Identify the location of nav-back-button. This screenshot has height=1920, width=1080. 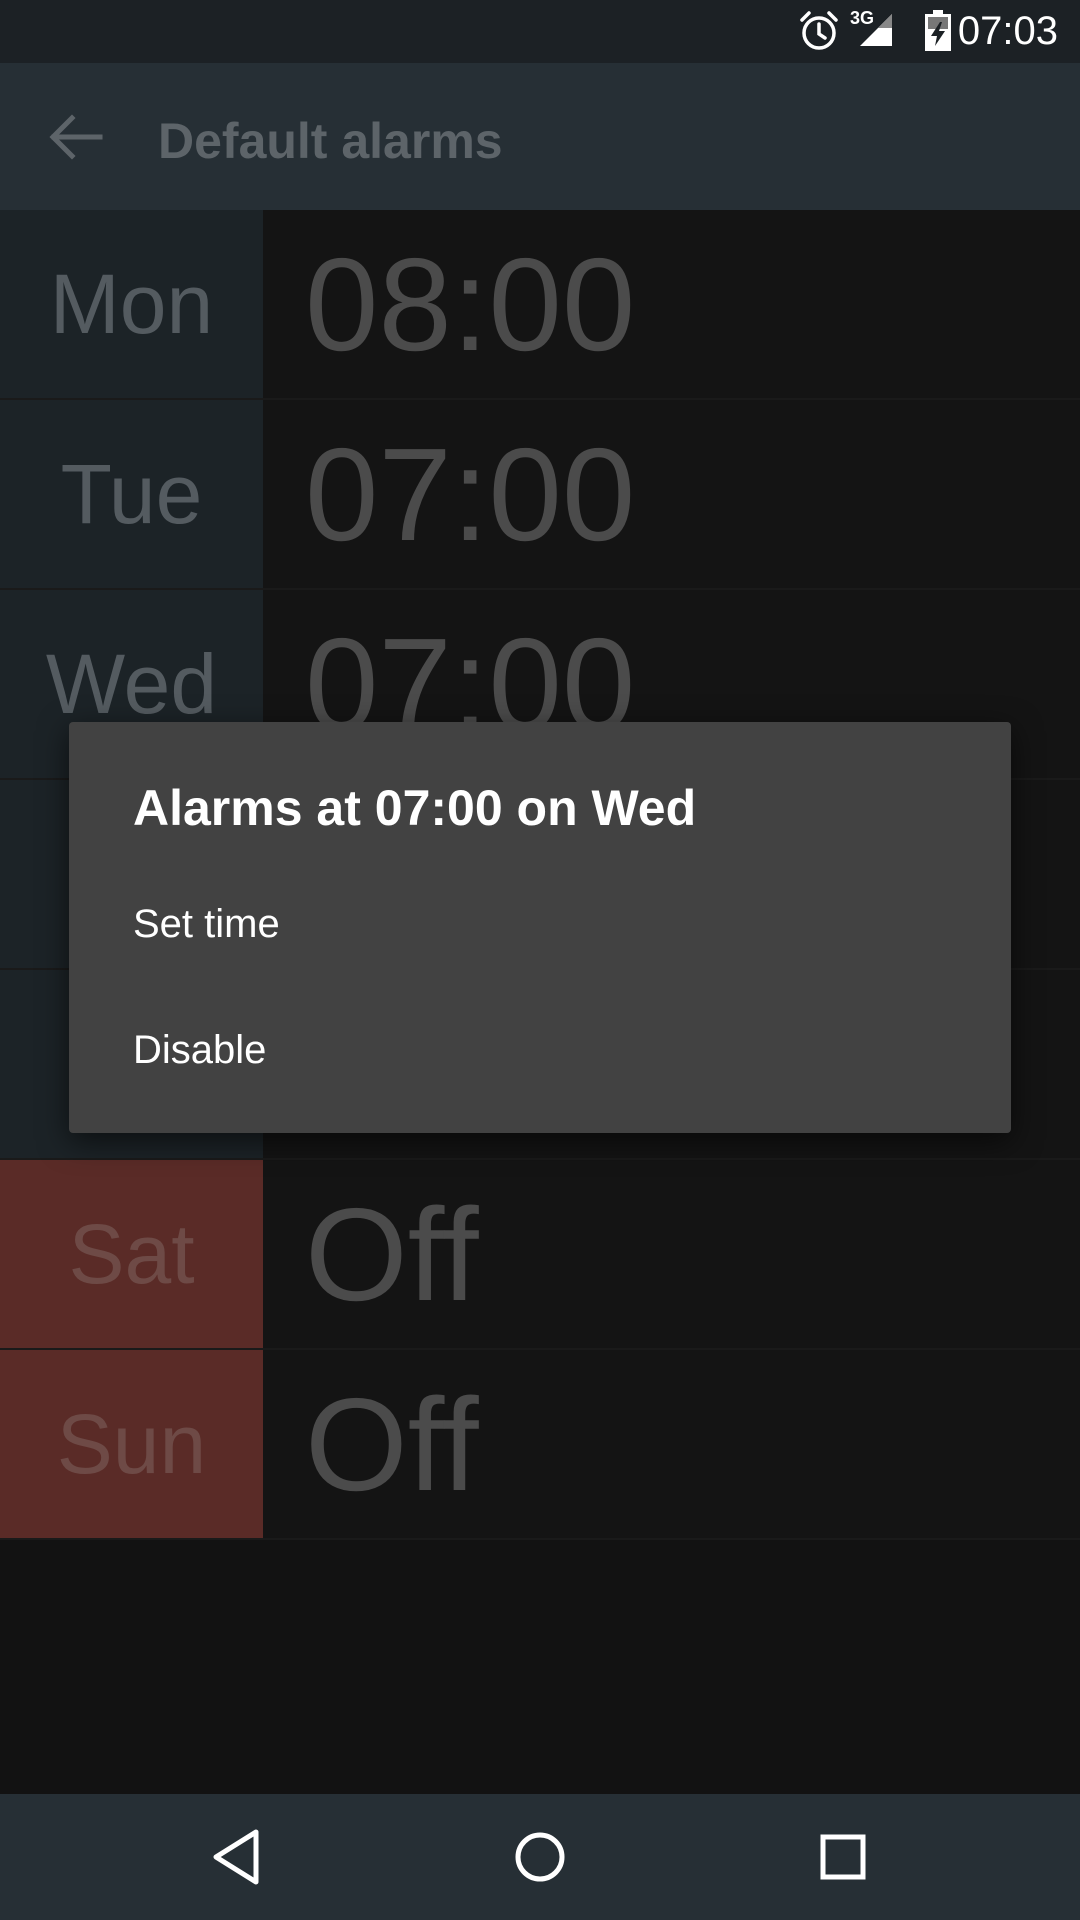
(237, 1857).